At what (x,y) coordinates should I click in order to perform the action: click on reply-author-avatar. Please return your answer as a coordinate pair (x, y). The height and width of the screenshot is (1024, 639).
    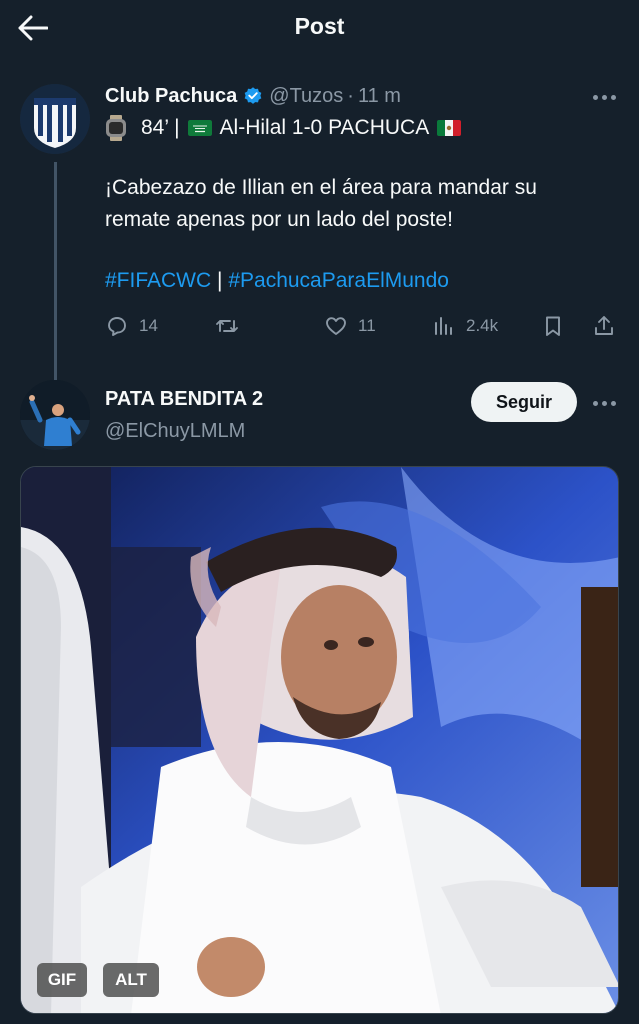
    Looking at the image, I should click on (55, 415).